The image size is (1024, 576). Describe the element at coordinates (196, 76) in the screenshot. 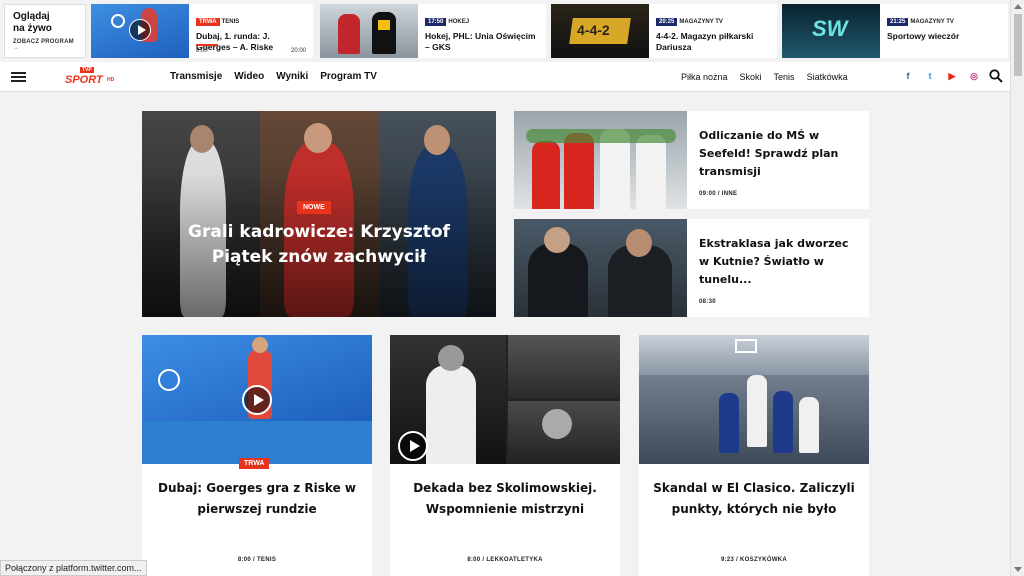

I see `menu-item-transmisje: Transmisje` at that location.